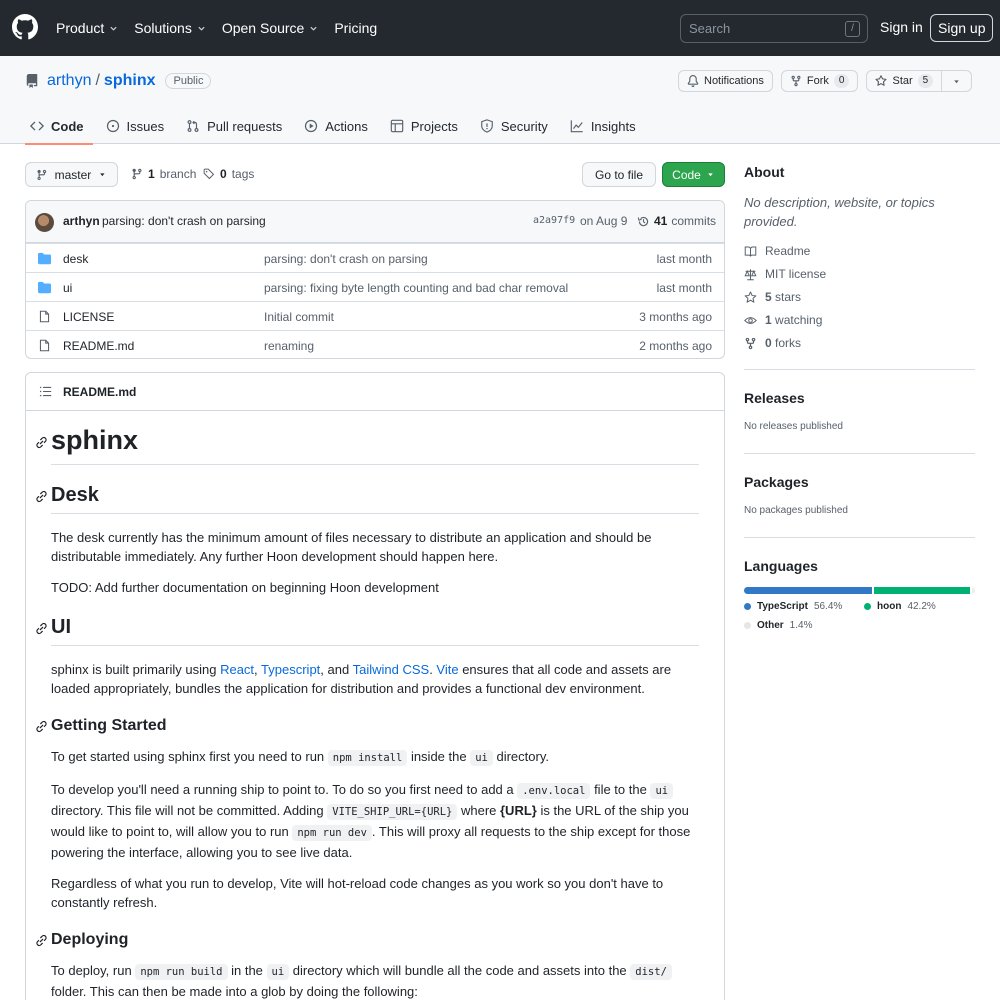 This screenshot has height=1000, width=1000. Describe the element at coordinates (768, 320) in the screenshot. I see `watching-count: 1` at that location.